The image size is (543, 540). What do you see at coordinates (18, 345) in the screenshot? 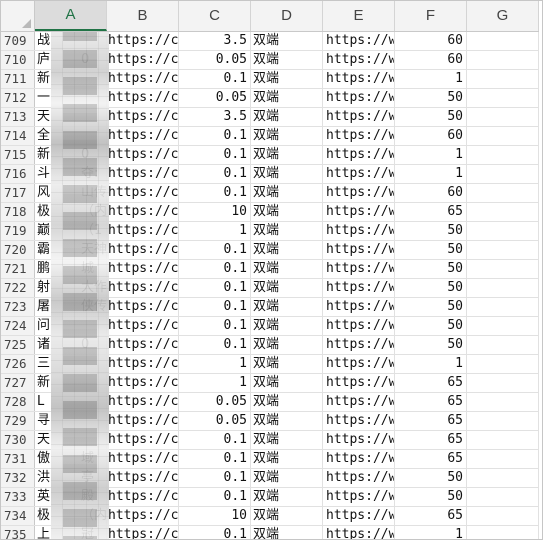
I see `row-number: 725` at bounding box center [18, 345].